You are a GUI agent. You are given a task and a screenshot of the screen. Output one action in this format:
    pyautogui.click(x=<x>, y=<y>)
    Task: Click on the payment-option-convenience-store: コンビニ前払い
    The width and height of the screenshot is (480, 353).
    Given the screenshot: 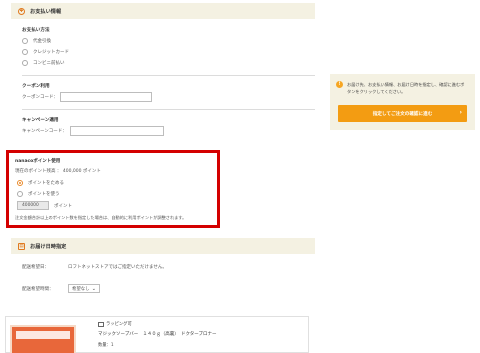 What is the action you would take?
    pyautogui.click(x=168, y=62)
    